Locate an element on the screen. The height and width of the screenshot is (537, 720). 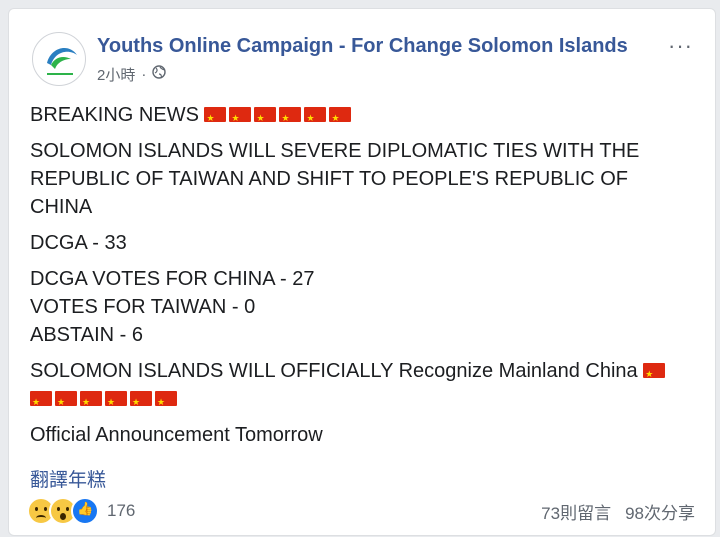
more-options-button: ··· is located at coordinates (680, 46).